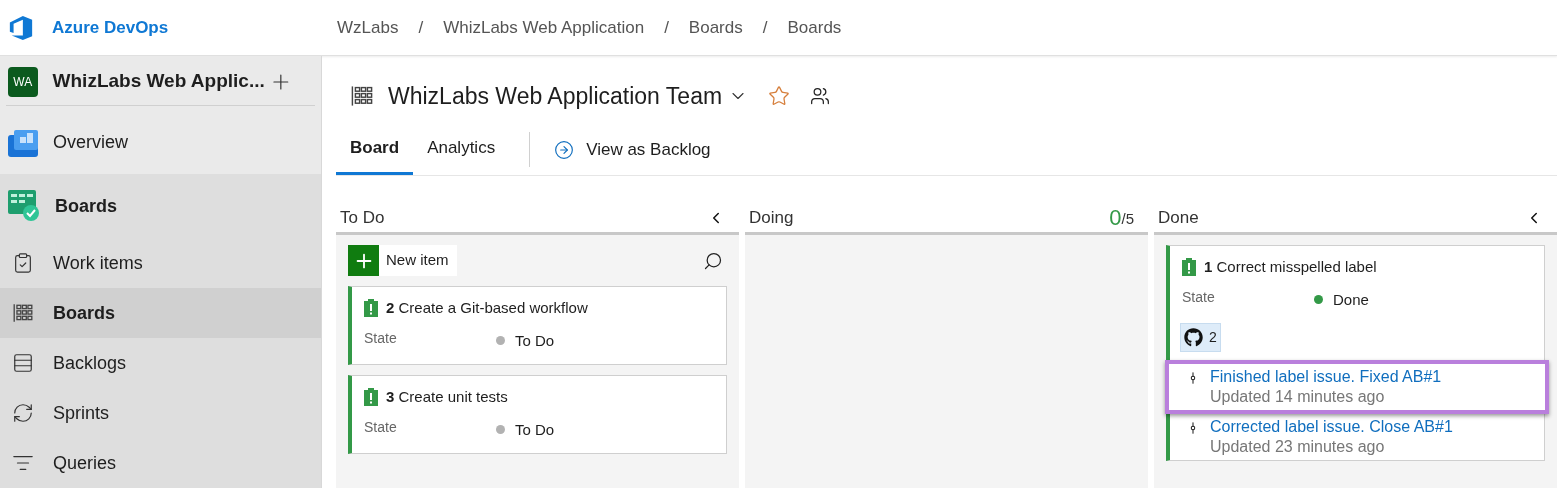 This screenshot has width=1557, height=488. Describe the element at coordinates (779, 96) in the screenshot. I see `star-icon` at that location.